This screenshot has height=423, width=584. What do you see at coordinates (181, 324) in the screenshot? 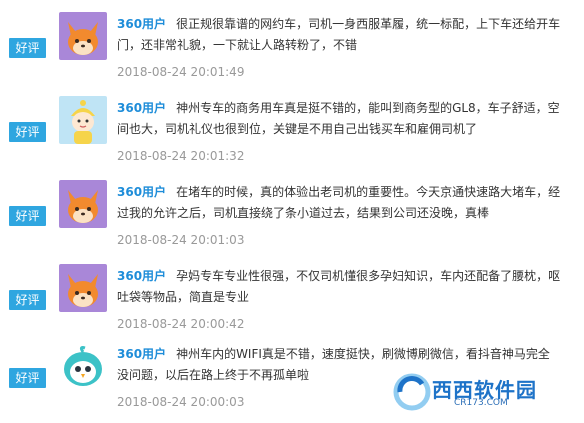
I see `review-time: 2018-08-24 20:00:42` at bounding box center [181, 324].